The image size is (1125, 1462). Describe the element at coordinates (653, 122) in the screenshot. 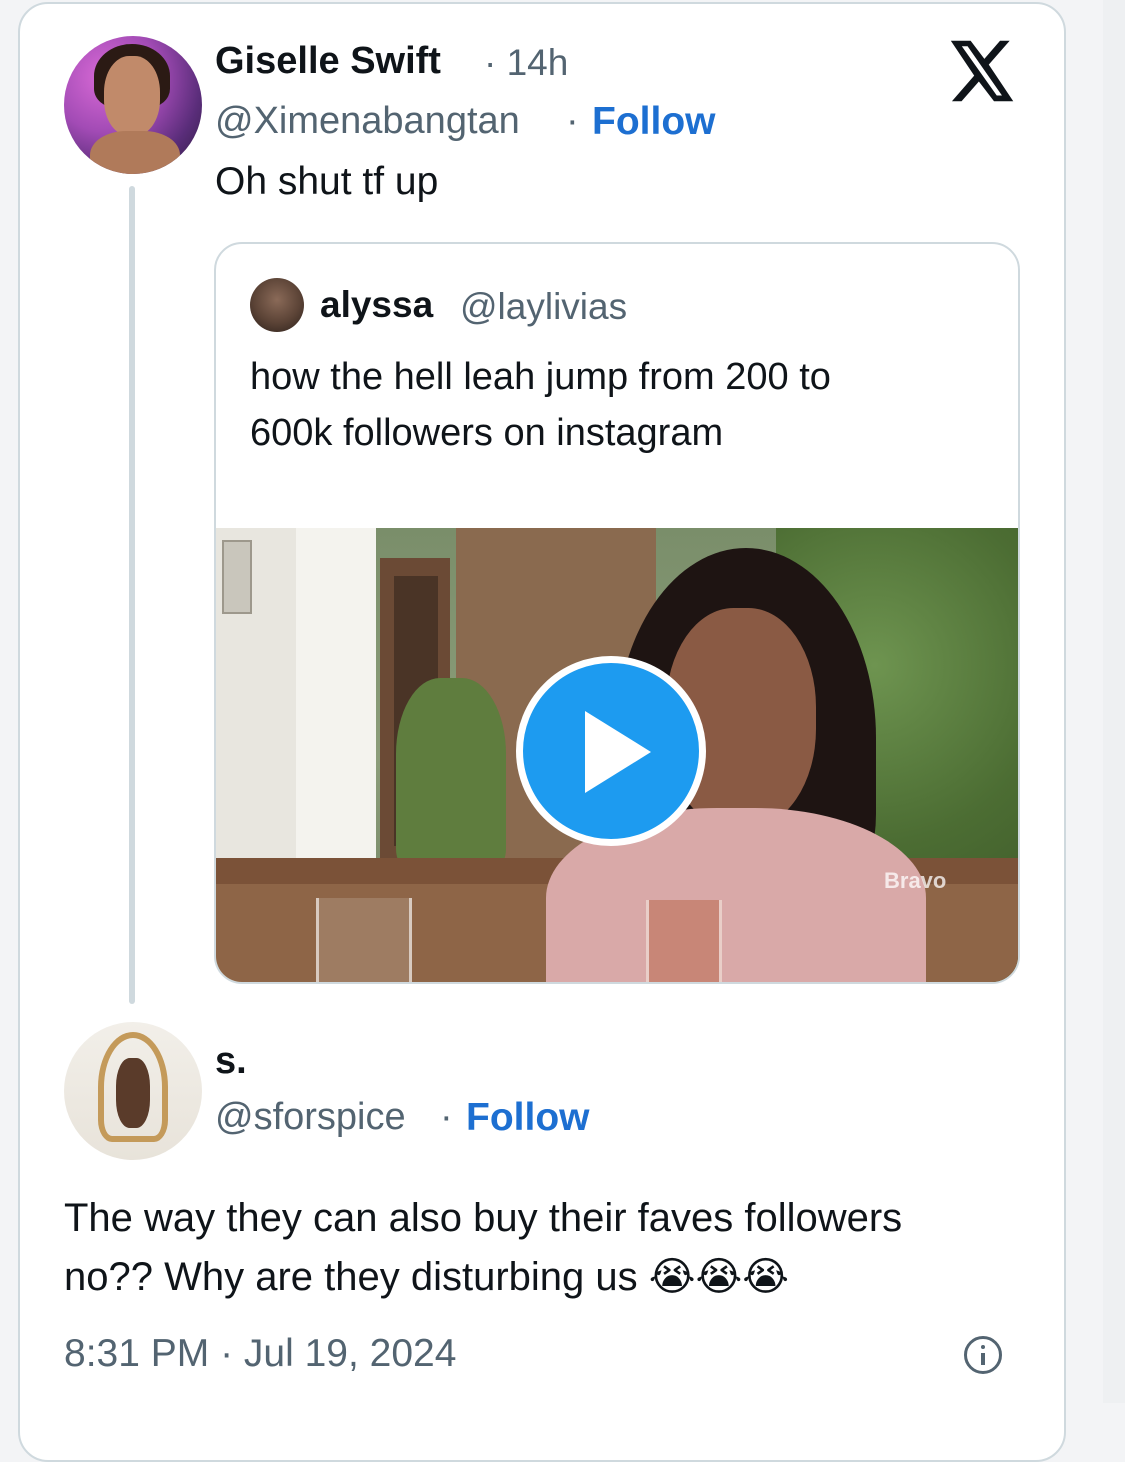

I see `follow-button: Follow` at that location.